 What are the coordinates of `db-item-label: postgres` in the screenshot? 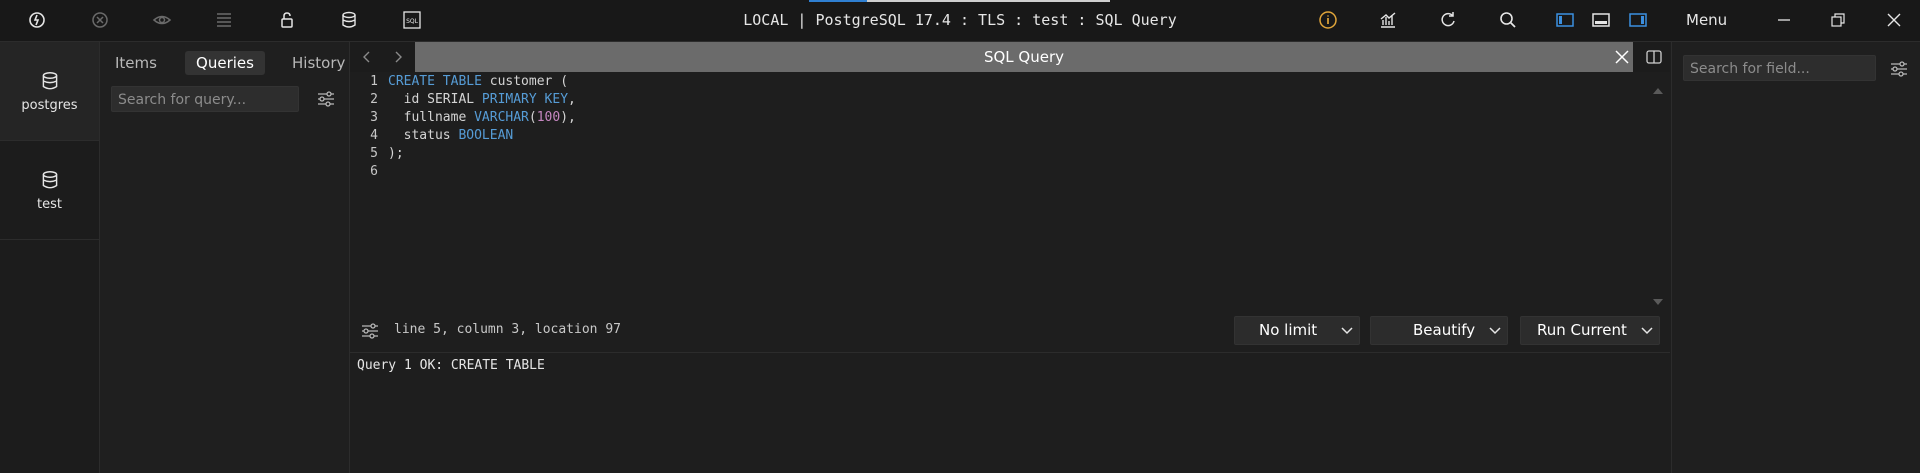 It's located at (49, 105).